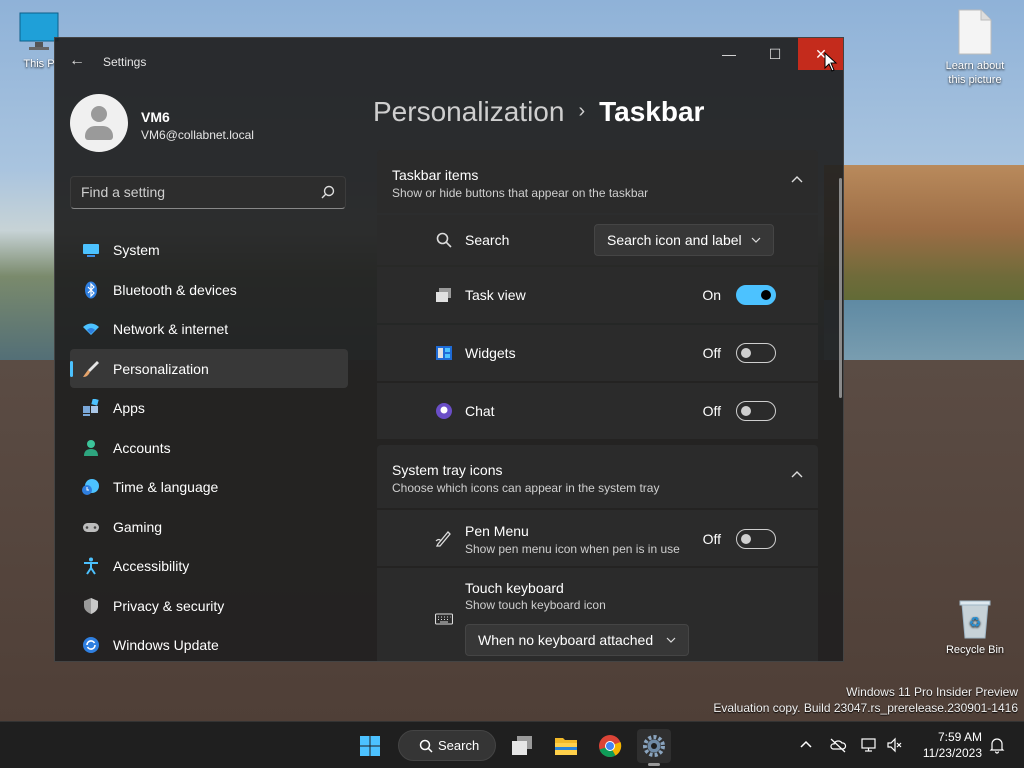  I want to click on sidebar-item-privacy: Privacy & security, so click(209, 606).